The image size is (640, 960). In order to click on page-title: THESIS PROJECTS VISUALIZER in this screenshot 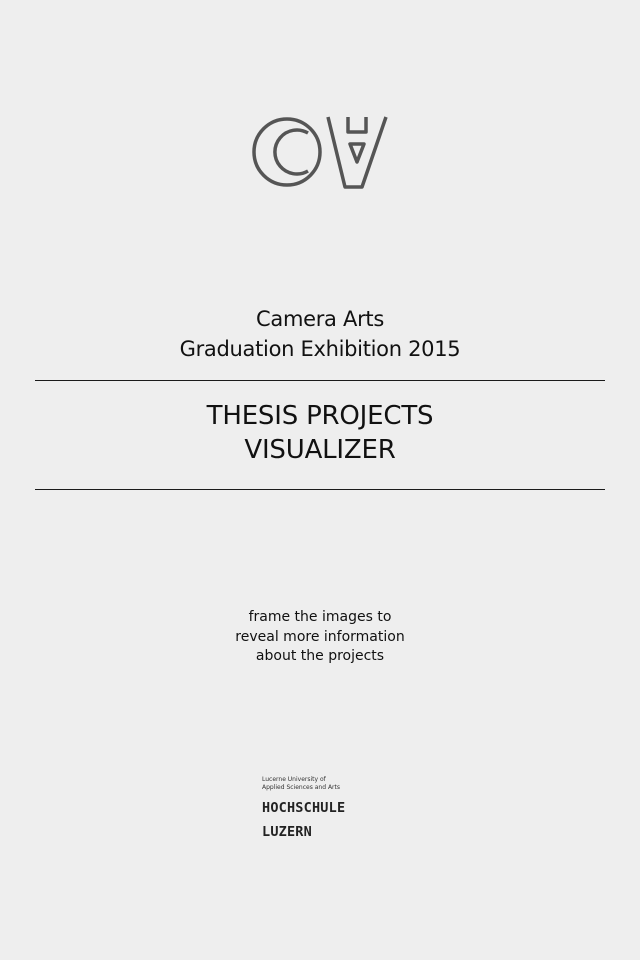, I will do `click(320, 433)`.